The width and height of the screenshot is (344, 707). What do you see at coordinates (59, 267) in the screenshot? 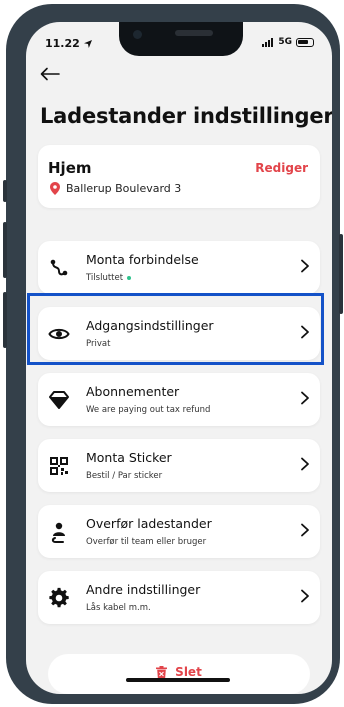
I see `connection-icon` at bounding box center [59, 267].